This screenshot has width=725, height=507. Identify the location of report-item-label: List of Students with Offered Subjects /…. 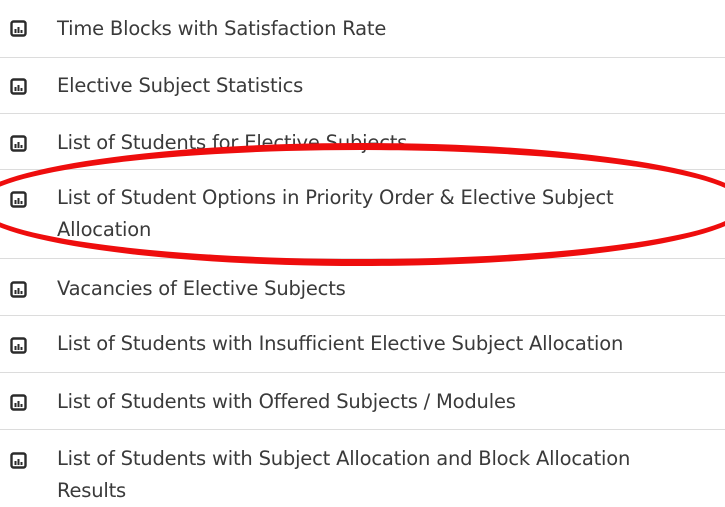
(286, 401).